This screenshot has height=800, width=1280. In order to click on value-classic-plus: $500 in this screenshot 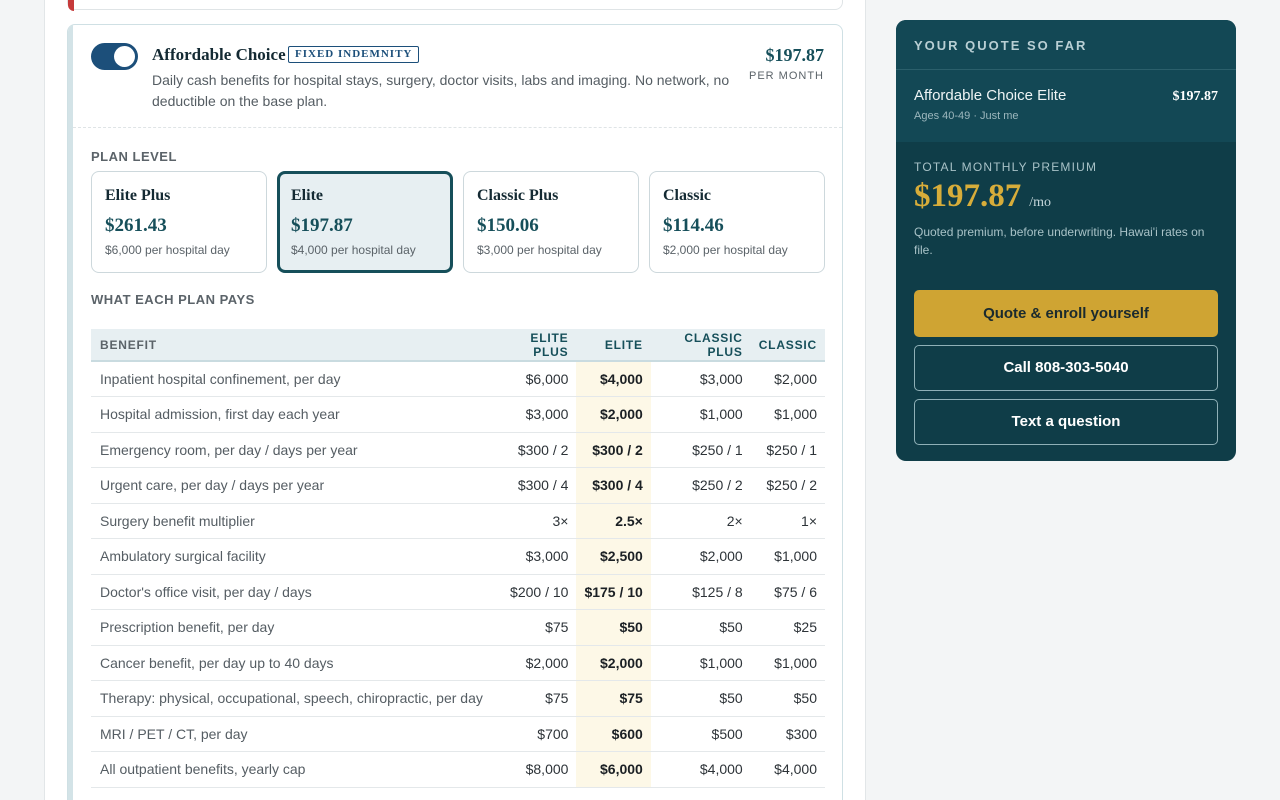, I will do `click(700, 734)`.